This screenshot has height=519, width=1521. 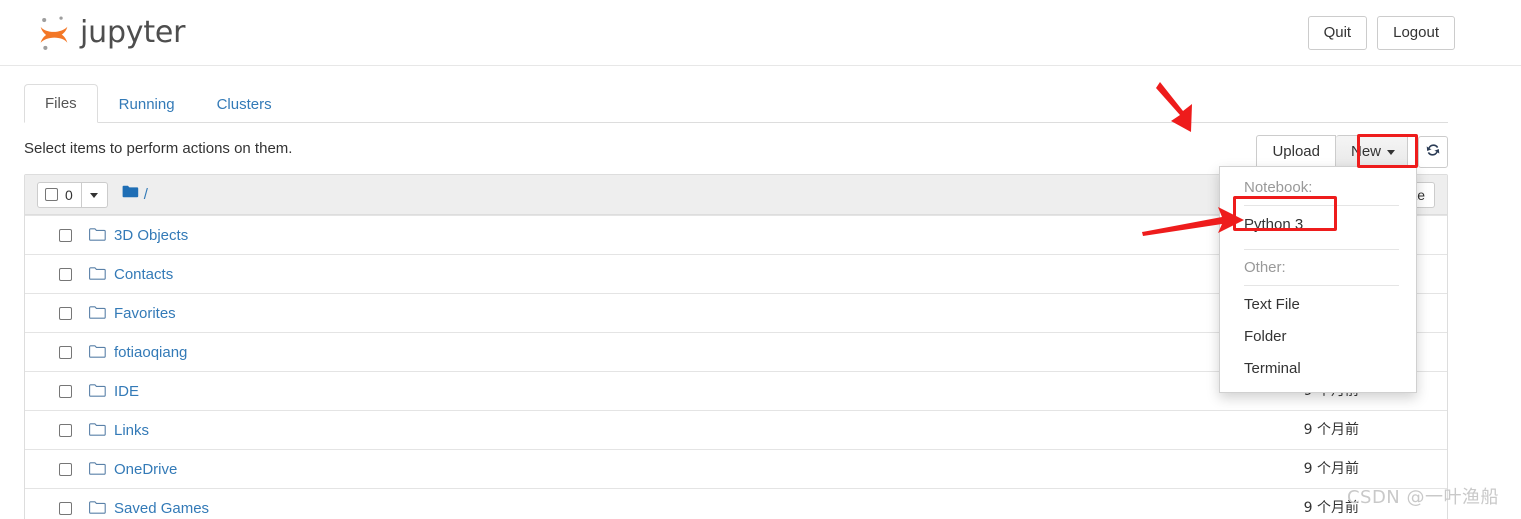 I want to click on row-name-link: Links, so click(x=131, y=430).